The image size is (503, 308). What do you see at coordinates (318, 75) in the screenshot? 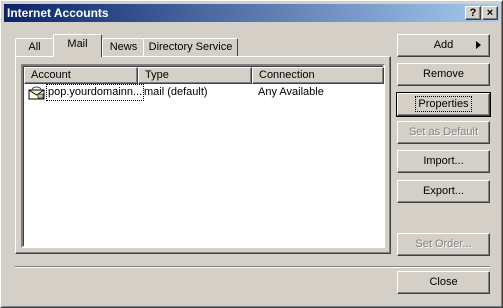
I see `column-header-connection: Connection` at bounding box center [318, 75].